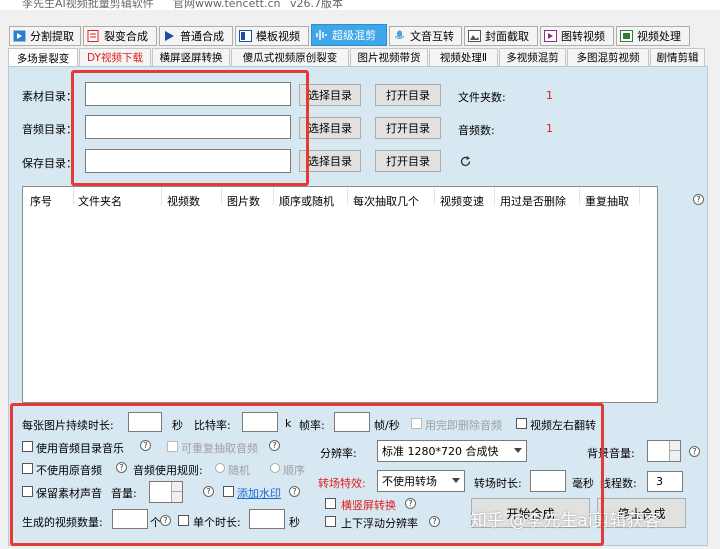  I want to click on video-count-help-icon: ?, so click(165, 520).